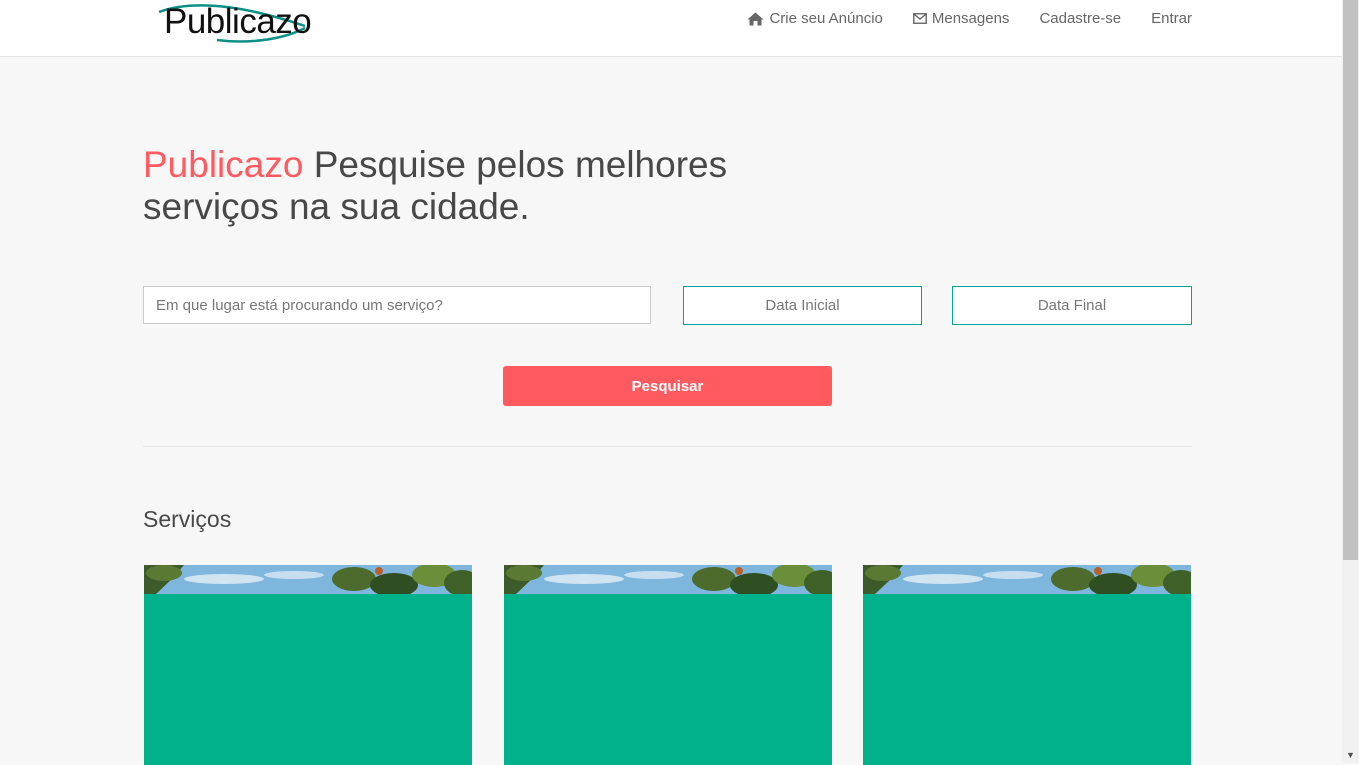 The image size is (1359, 765). I want to click on nav-login-label: Entrar, so click(1171, 18).